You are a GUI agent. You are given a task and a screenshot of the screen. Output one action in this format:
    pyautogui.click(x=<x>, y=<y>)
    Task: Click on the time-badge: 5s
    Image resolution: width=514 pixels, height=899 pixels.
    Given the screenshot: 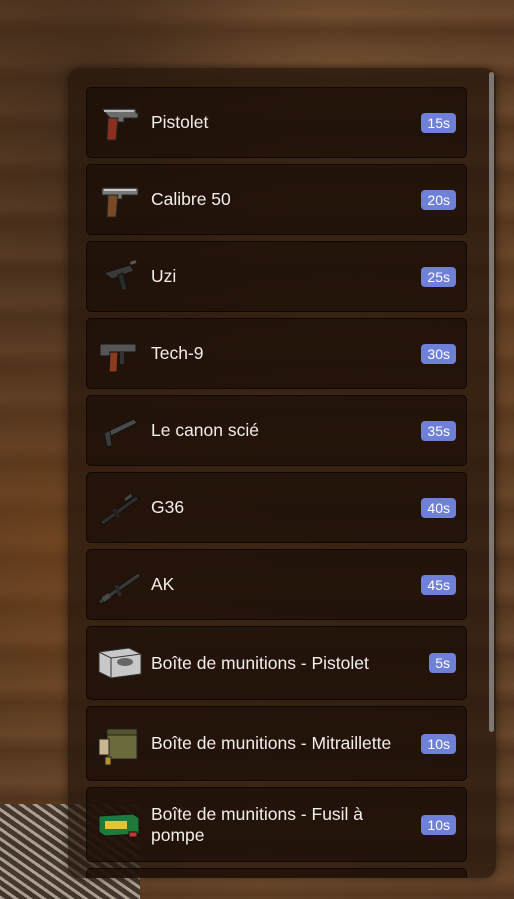 What is the action you would take?
    pyautogui.click(x=442, y=663)
    